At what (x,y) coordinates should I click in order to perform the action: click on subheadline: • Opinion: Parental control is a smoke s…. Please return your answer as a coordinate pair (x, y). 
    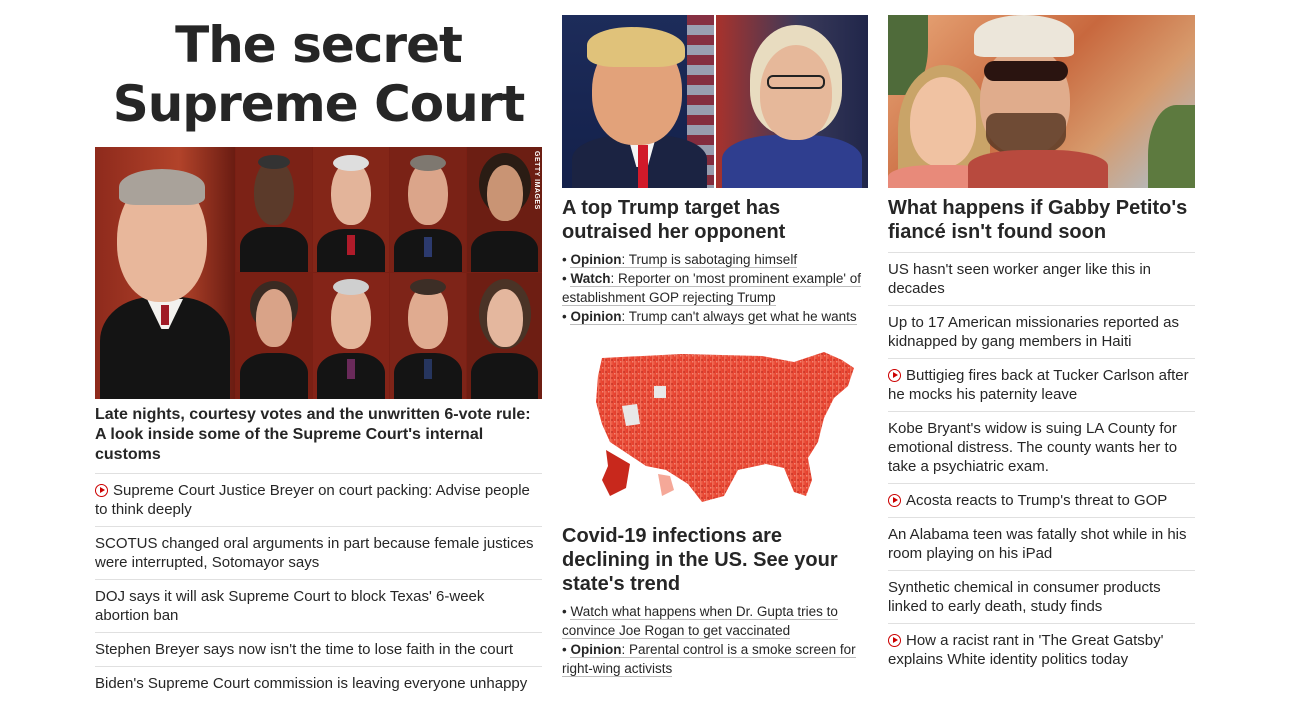
    Looking at the image, I should click on (715, 659).